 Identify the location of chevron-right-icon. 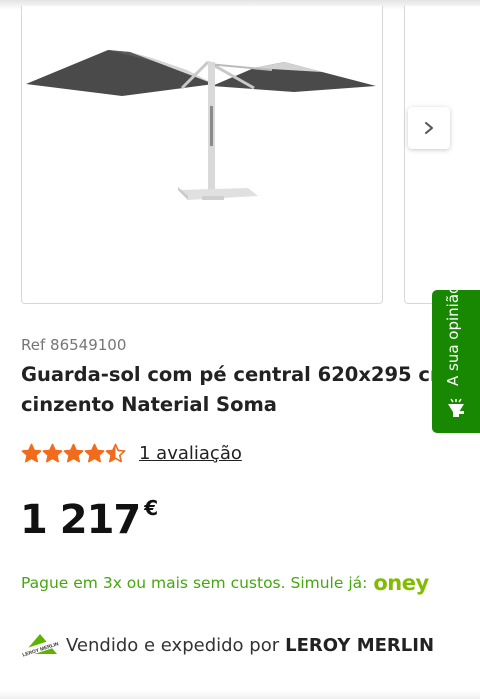
(429, 128).